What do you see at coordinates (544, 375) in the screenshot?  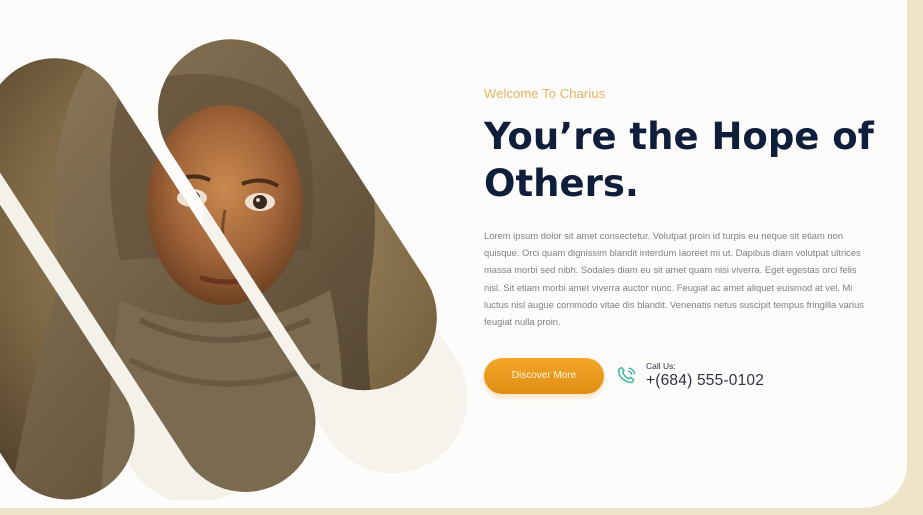 I see `discover-more-button: Discover More` at bounding box center [544, 375].